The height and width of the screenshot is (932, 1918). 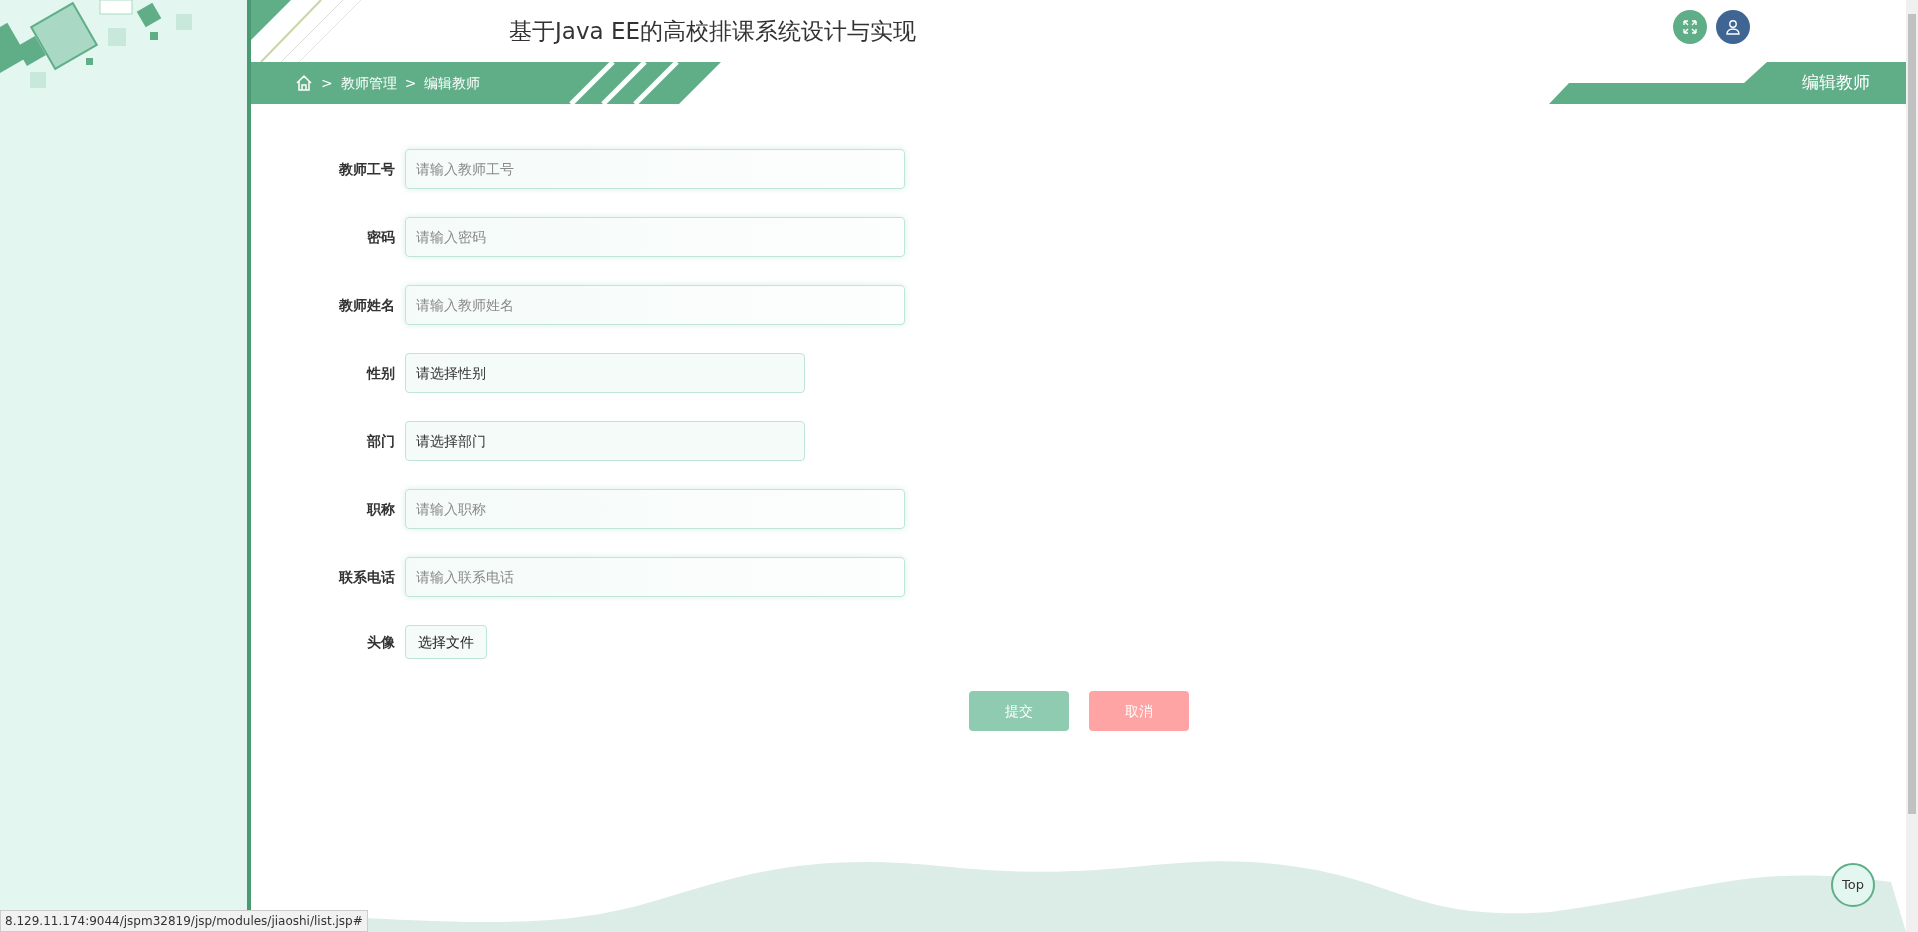 I want to click on back-to-top-button: Top, so click(x=1853, y=885).